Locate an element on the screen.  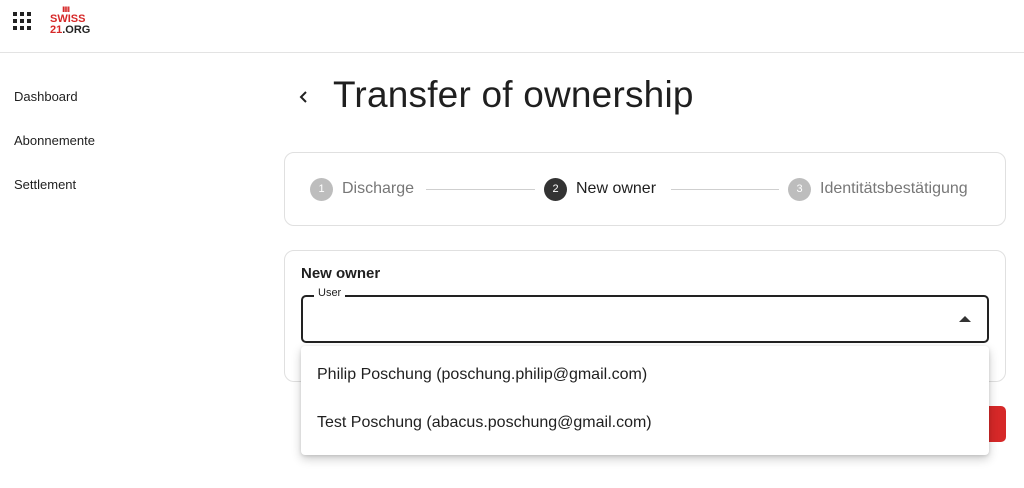
step-label: Discharge is located at coordinates (378, 188).